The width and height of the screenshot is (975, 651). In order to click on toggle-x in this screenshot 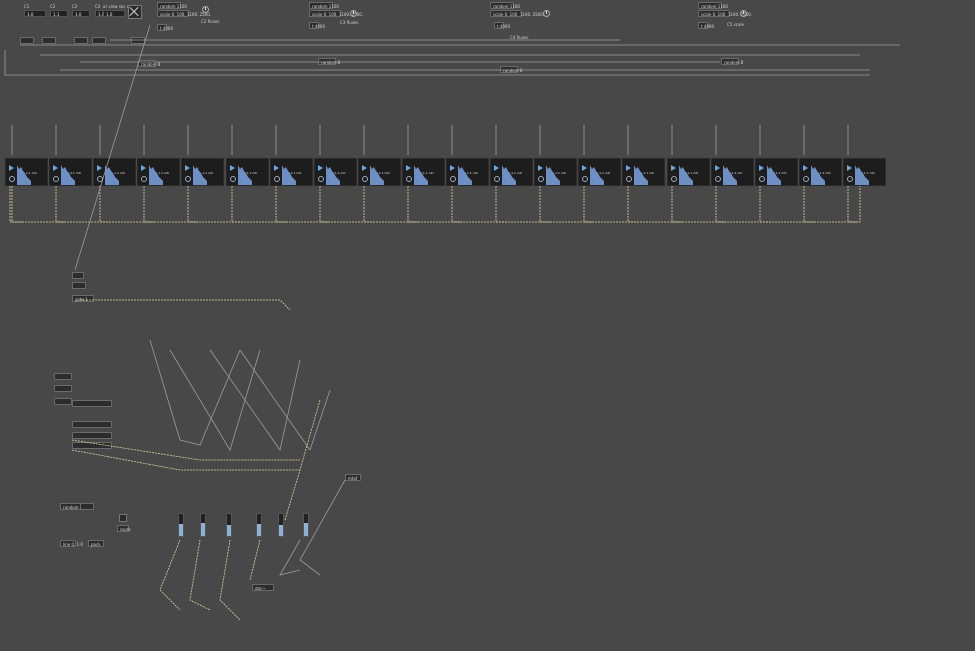, I will do `click(135, 12)`.